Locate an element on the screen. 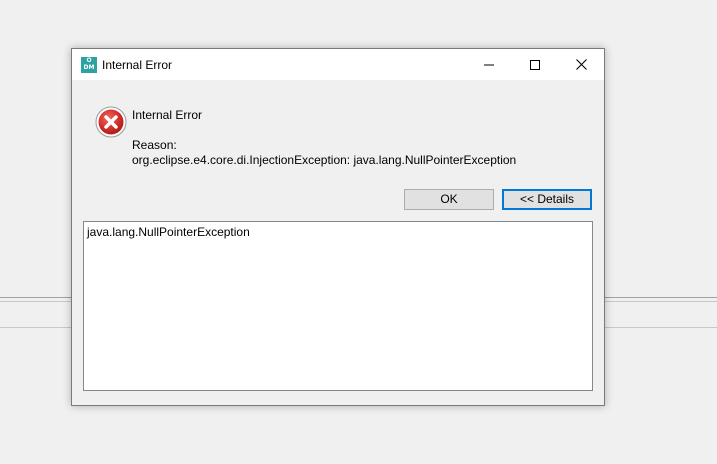 This screenshot has width=717, height=464. error-title: Internal Error is located at coordinates (167, 115).